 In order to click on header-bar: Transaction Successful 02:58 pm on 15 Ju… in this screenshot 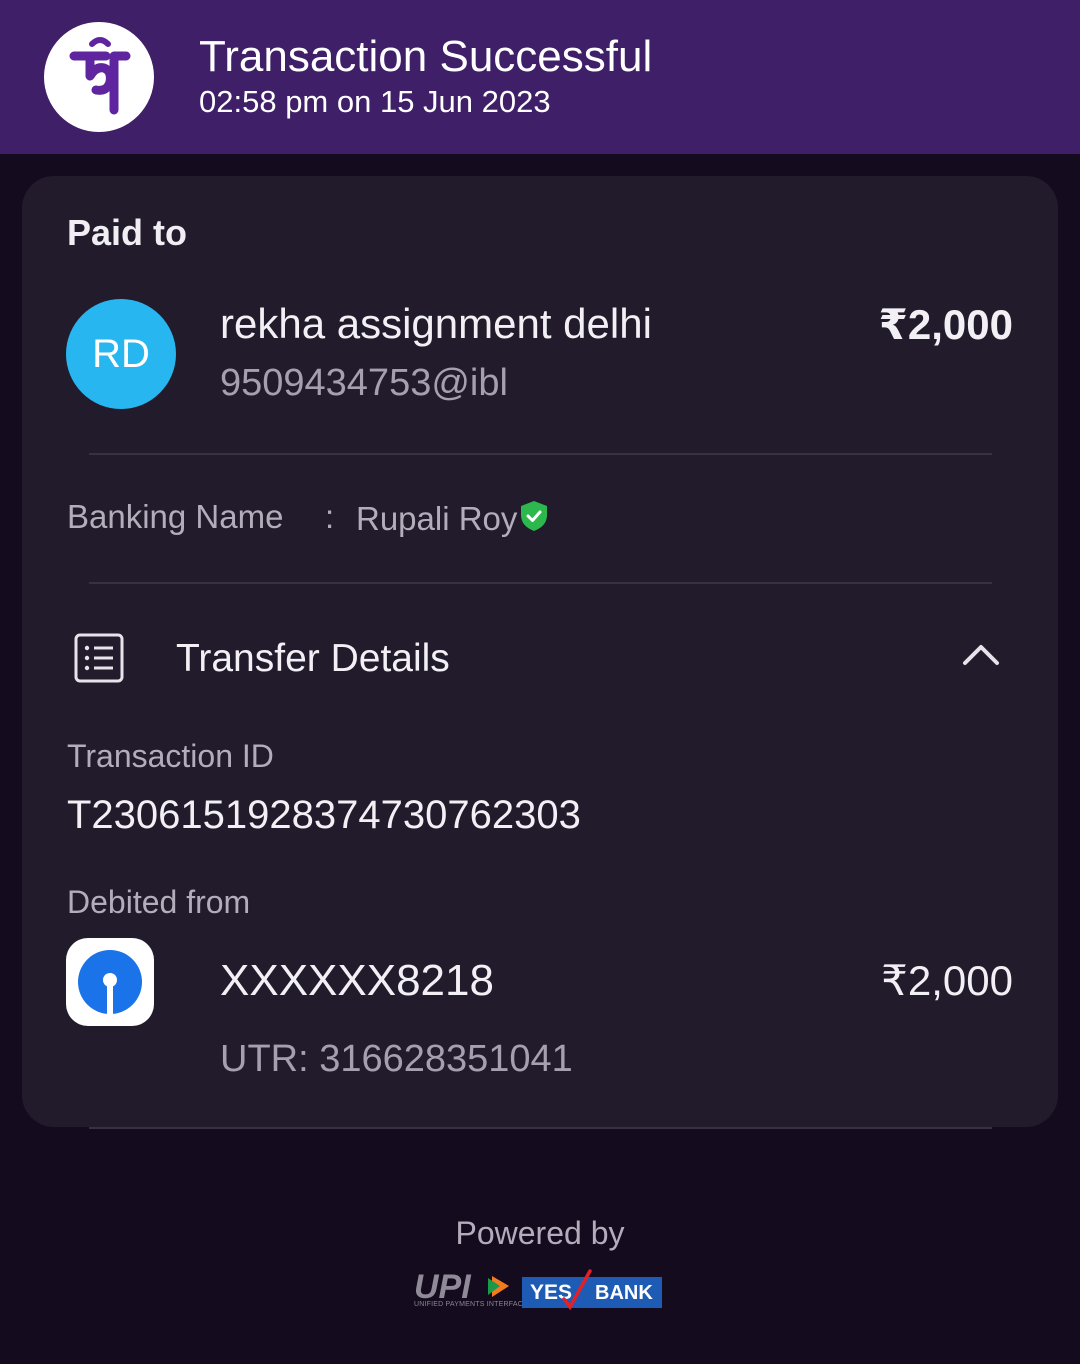, I will do `click(540, 77)`.